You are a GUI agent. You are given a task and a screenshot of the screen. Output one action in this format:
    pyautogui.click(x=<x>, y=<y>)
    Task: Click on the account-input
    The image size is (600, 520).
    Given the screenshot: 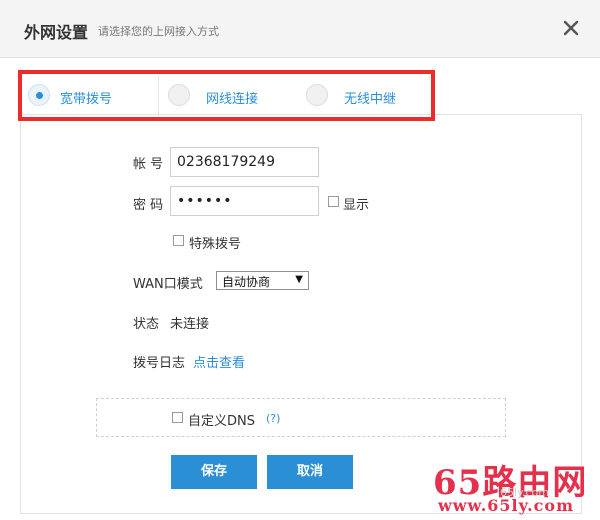 What is the action you would take?
    pyautogui.click(x=244, y=162)
    